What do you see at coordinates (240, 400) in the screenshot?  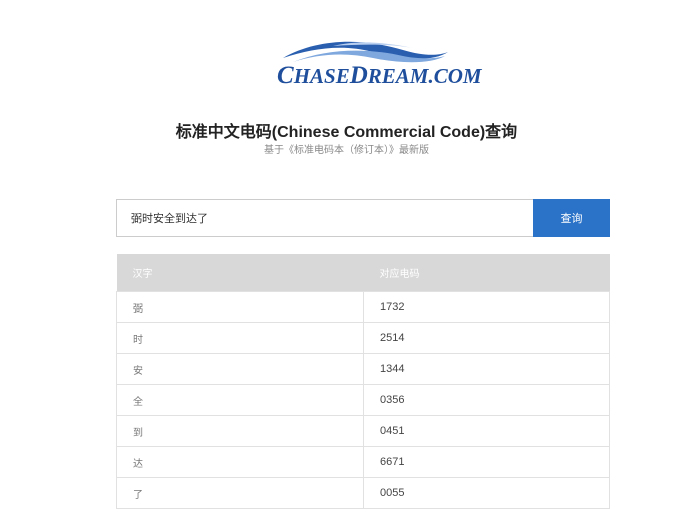 I see `cell-char: 全` at bounding box center [240, 400].